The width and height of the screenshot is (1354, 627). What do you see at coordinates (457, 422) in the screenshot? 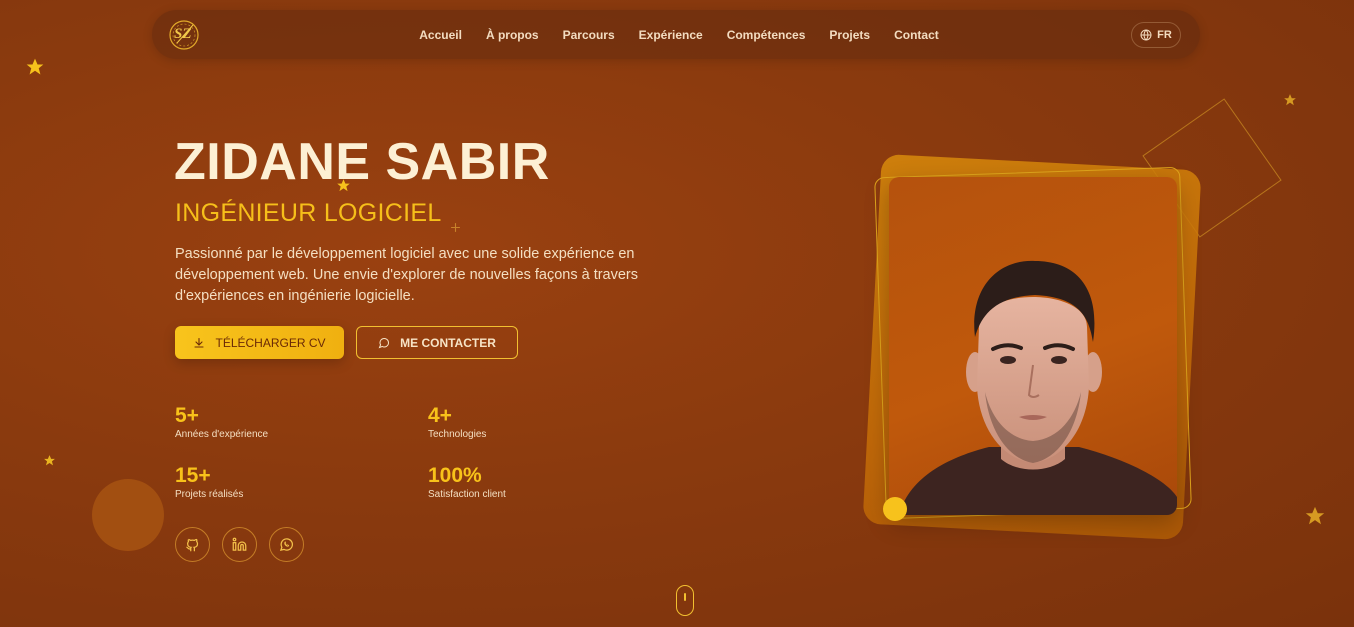
I see `stat-technologies: 4+ Technologies` at bounding box center [457, 422].